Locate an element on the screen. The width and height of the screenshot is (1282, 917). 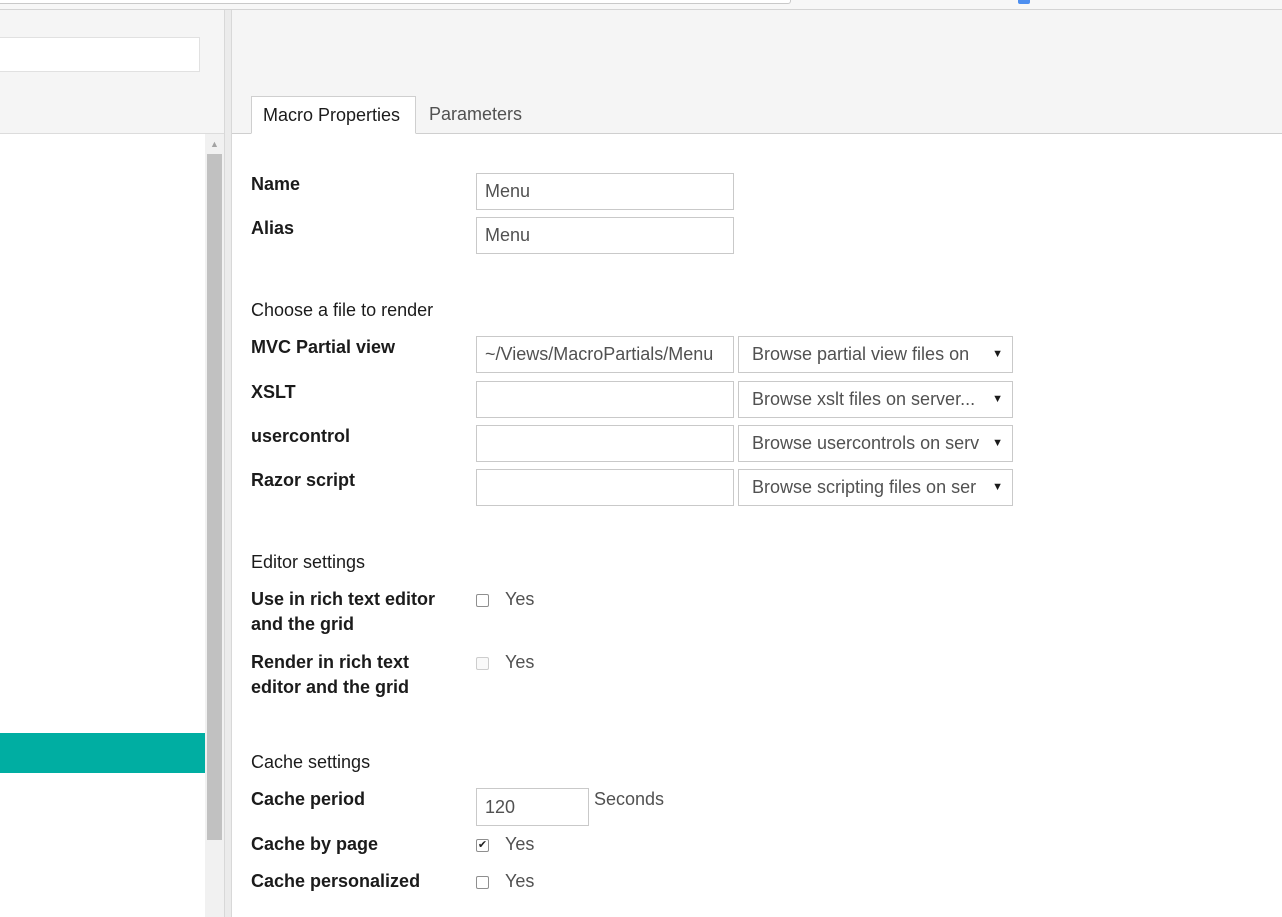
render-rte-yes-label: Yes is located at coordinates (520, 662).